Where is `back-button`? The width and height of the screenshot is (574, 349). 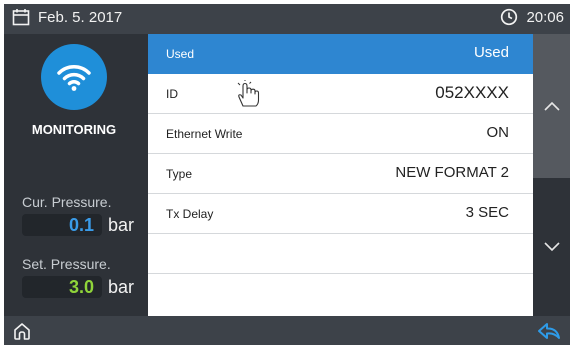 back-button is located at coordinates (549, 331).